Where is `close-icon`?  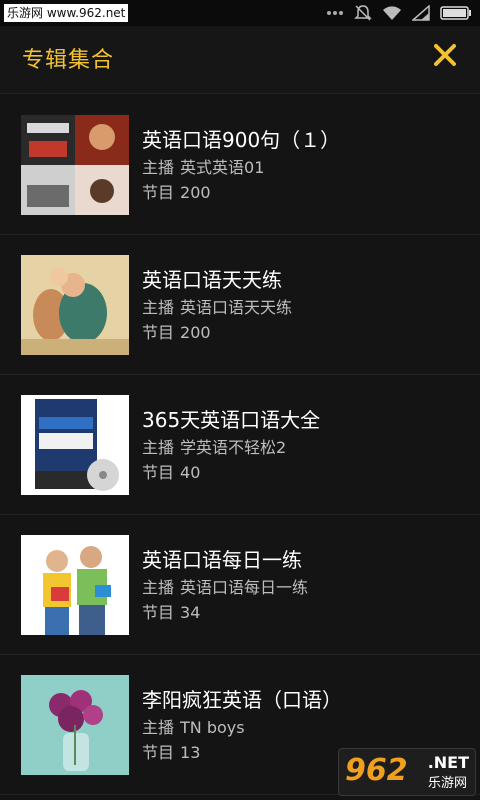
close-icon is located at coordinates (445, 55).